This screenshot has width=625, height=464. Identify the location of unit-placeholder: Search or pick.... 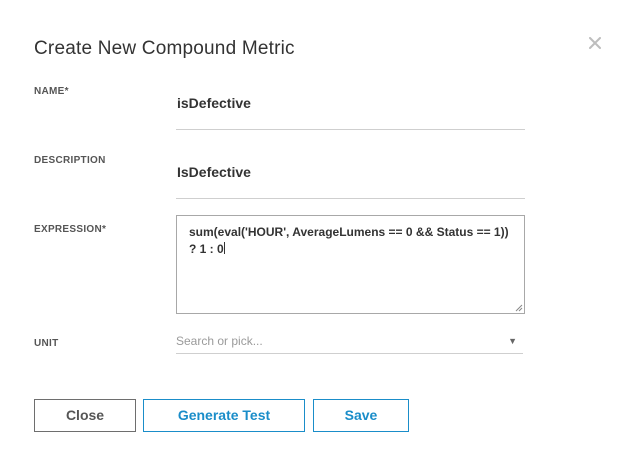
(219, 341).